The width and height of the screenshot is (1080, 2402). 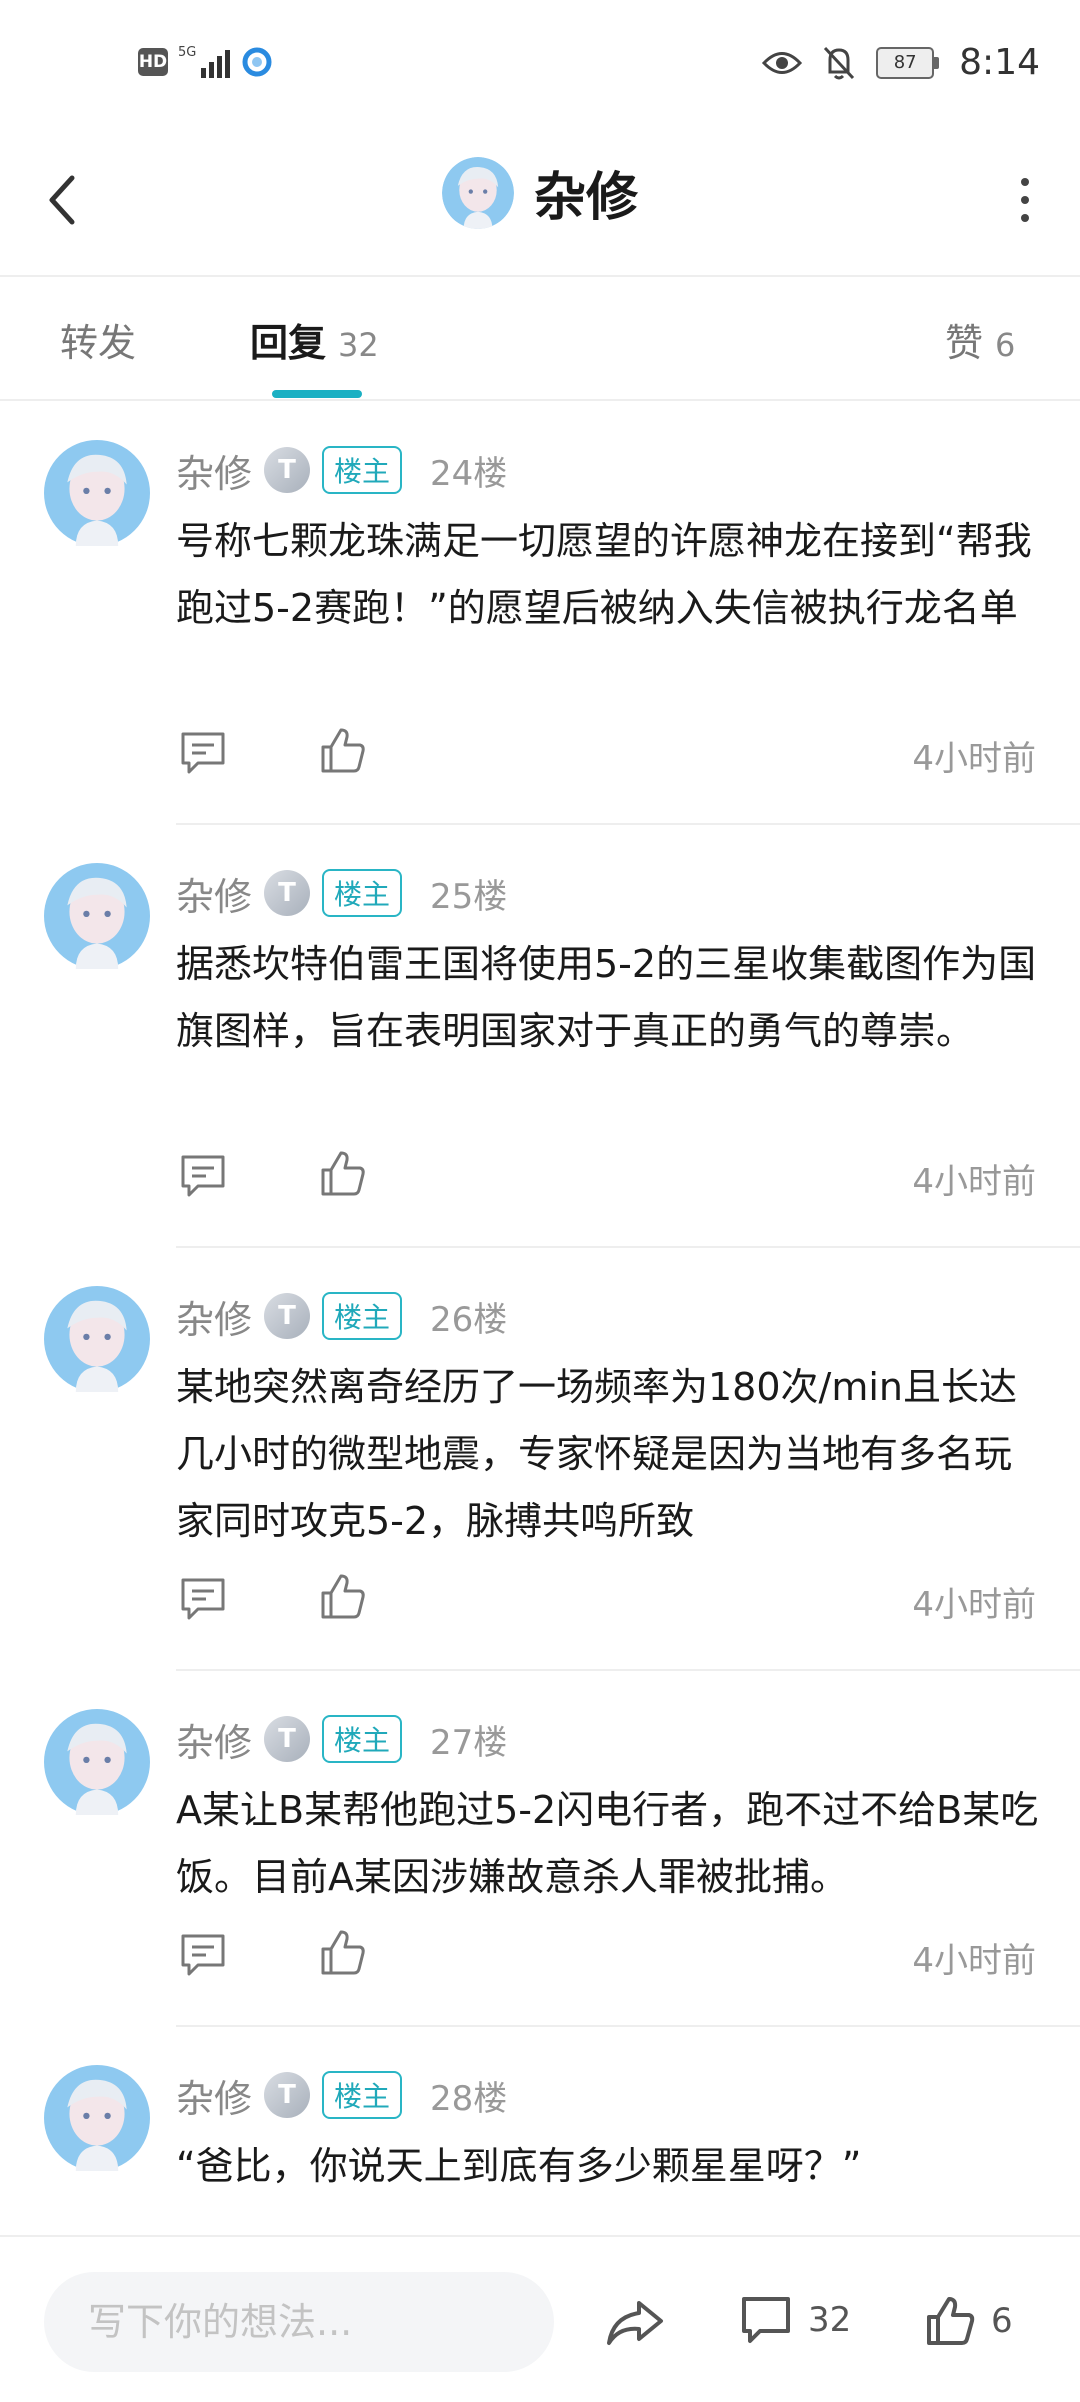 I want to click on hd-icon: HD, so click(x=153, y=62).